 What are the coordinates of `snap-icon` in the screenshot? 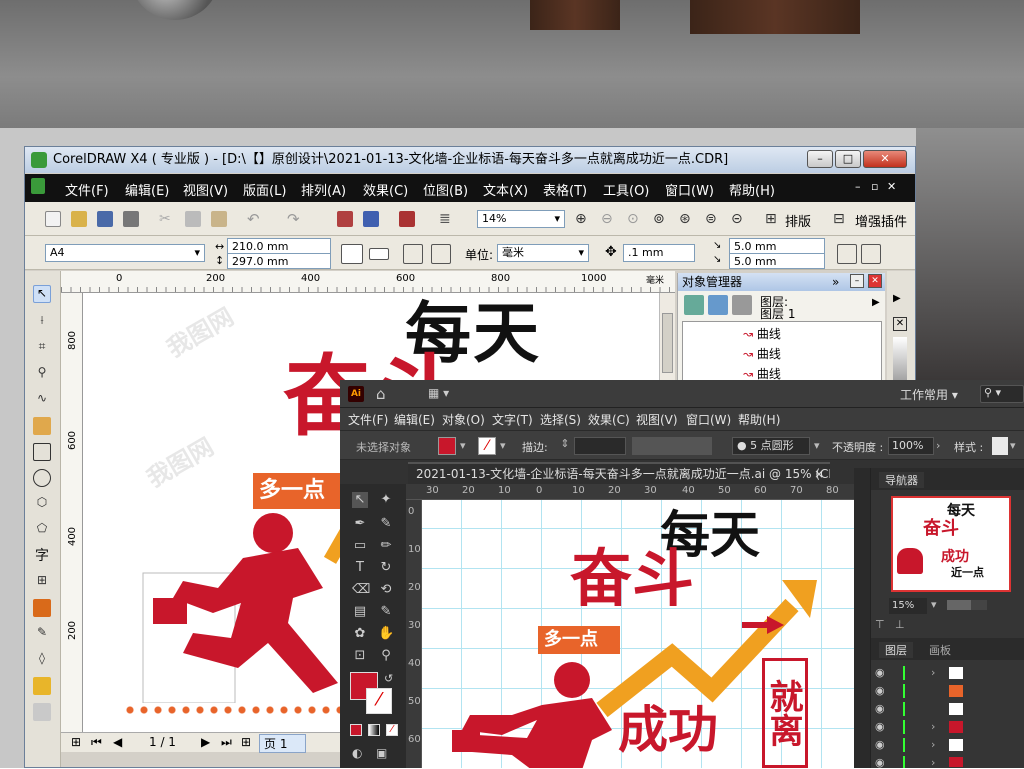 It's located at (871, 254).